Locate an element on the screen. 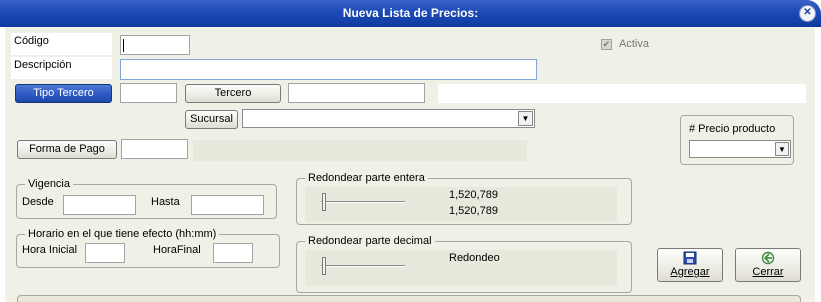 This screenshot has width=821, height=302. cerrar-button: Cerrar is located at coordinates (768, 265).